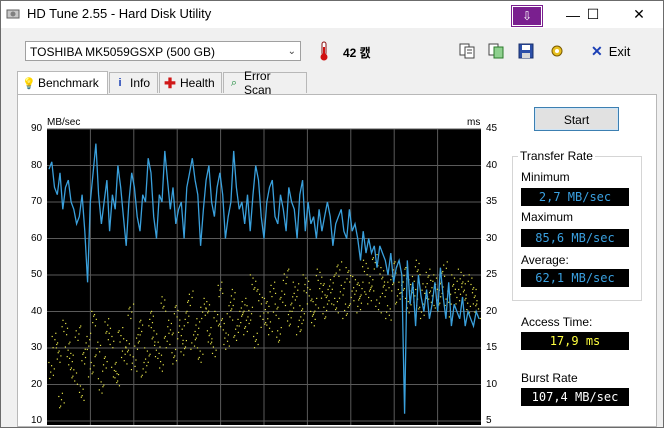 This screenshot has width=664, height=428. Describe the element at coordinates (62, 82) in the screenshot. I see `tab-benchmark: 💡 Benchmark` at that location.